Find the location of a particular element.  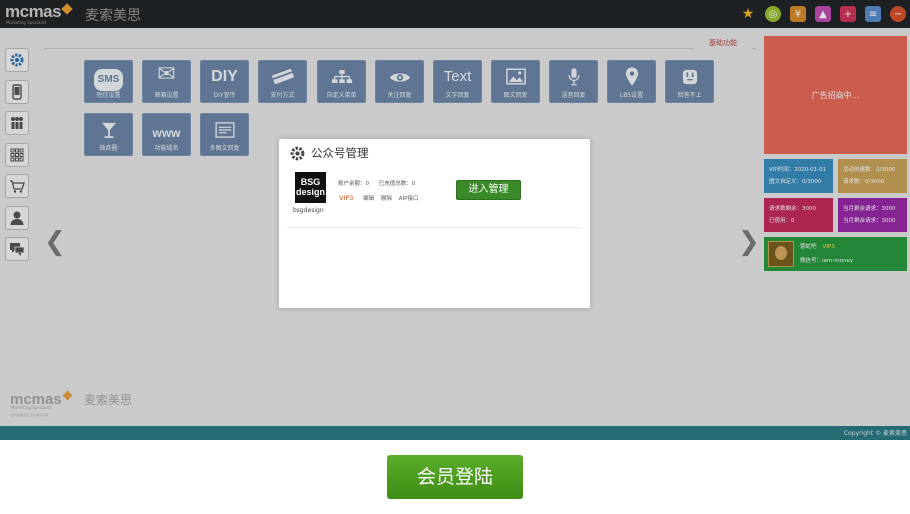

account-logo: BSG design is located at coordinates (310, 187).